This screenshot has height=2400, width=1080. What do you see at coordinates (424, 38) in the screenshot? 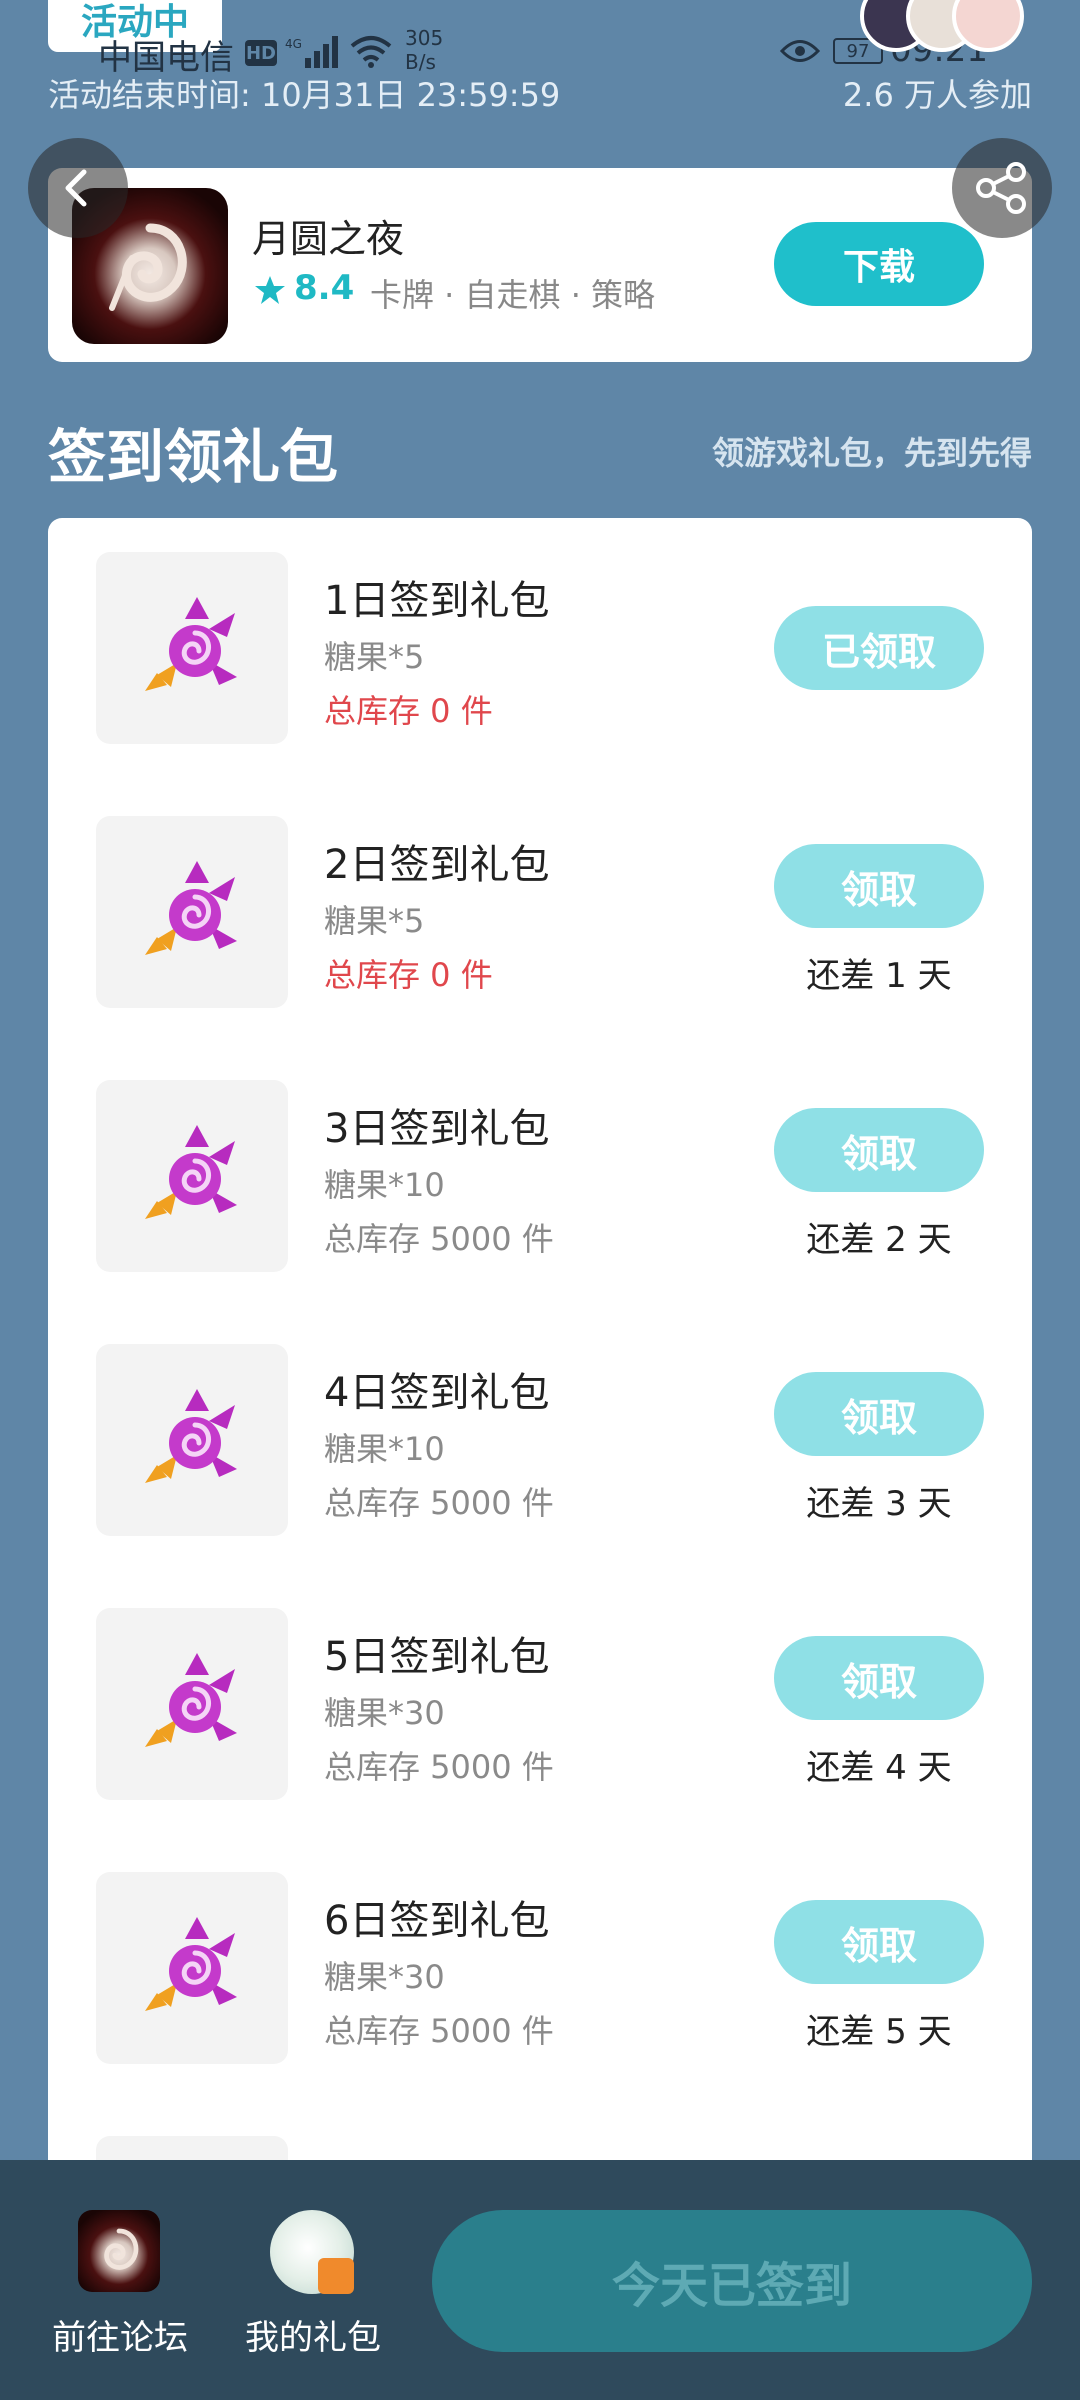
I see `speed-value: 305` at bounding box center [424, 38].